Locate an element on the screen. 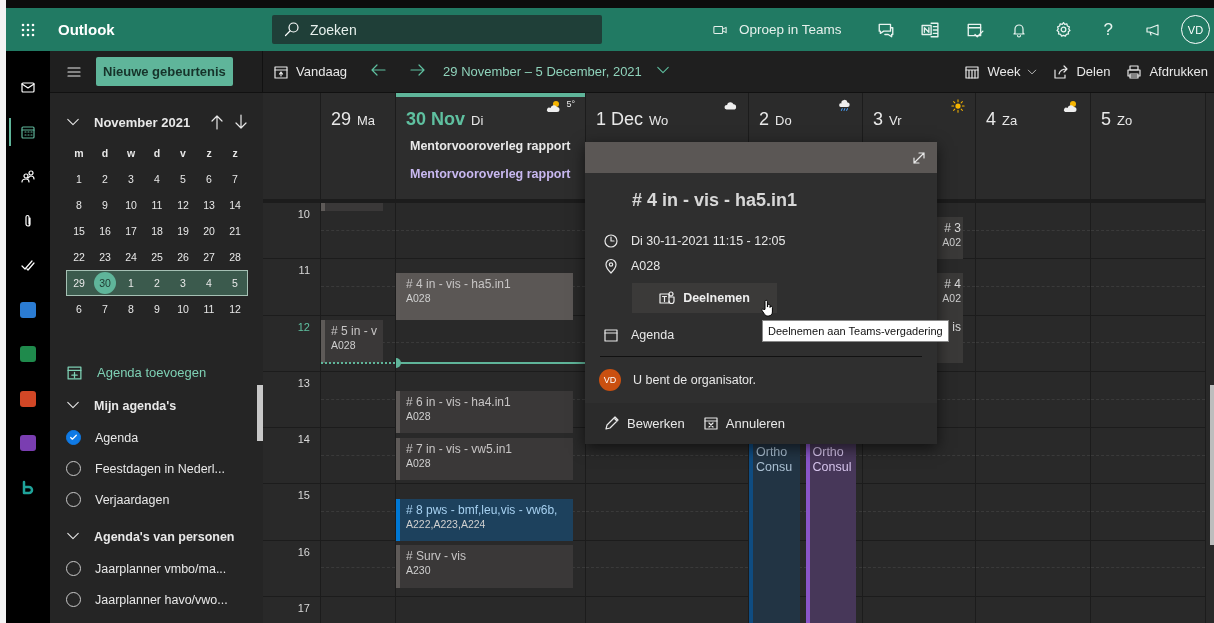 The height and width of the screenshot is (623, 1214). notebook-icon is located at coordinates (930, 29).